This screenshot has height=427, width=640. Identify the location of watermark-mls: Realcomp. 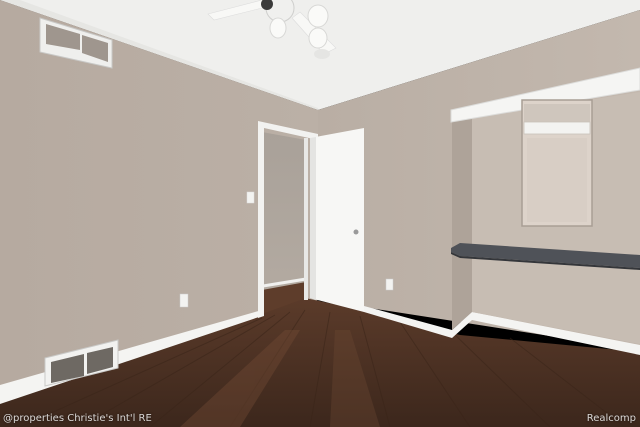
(611, 418).